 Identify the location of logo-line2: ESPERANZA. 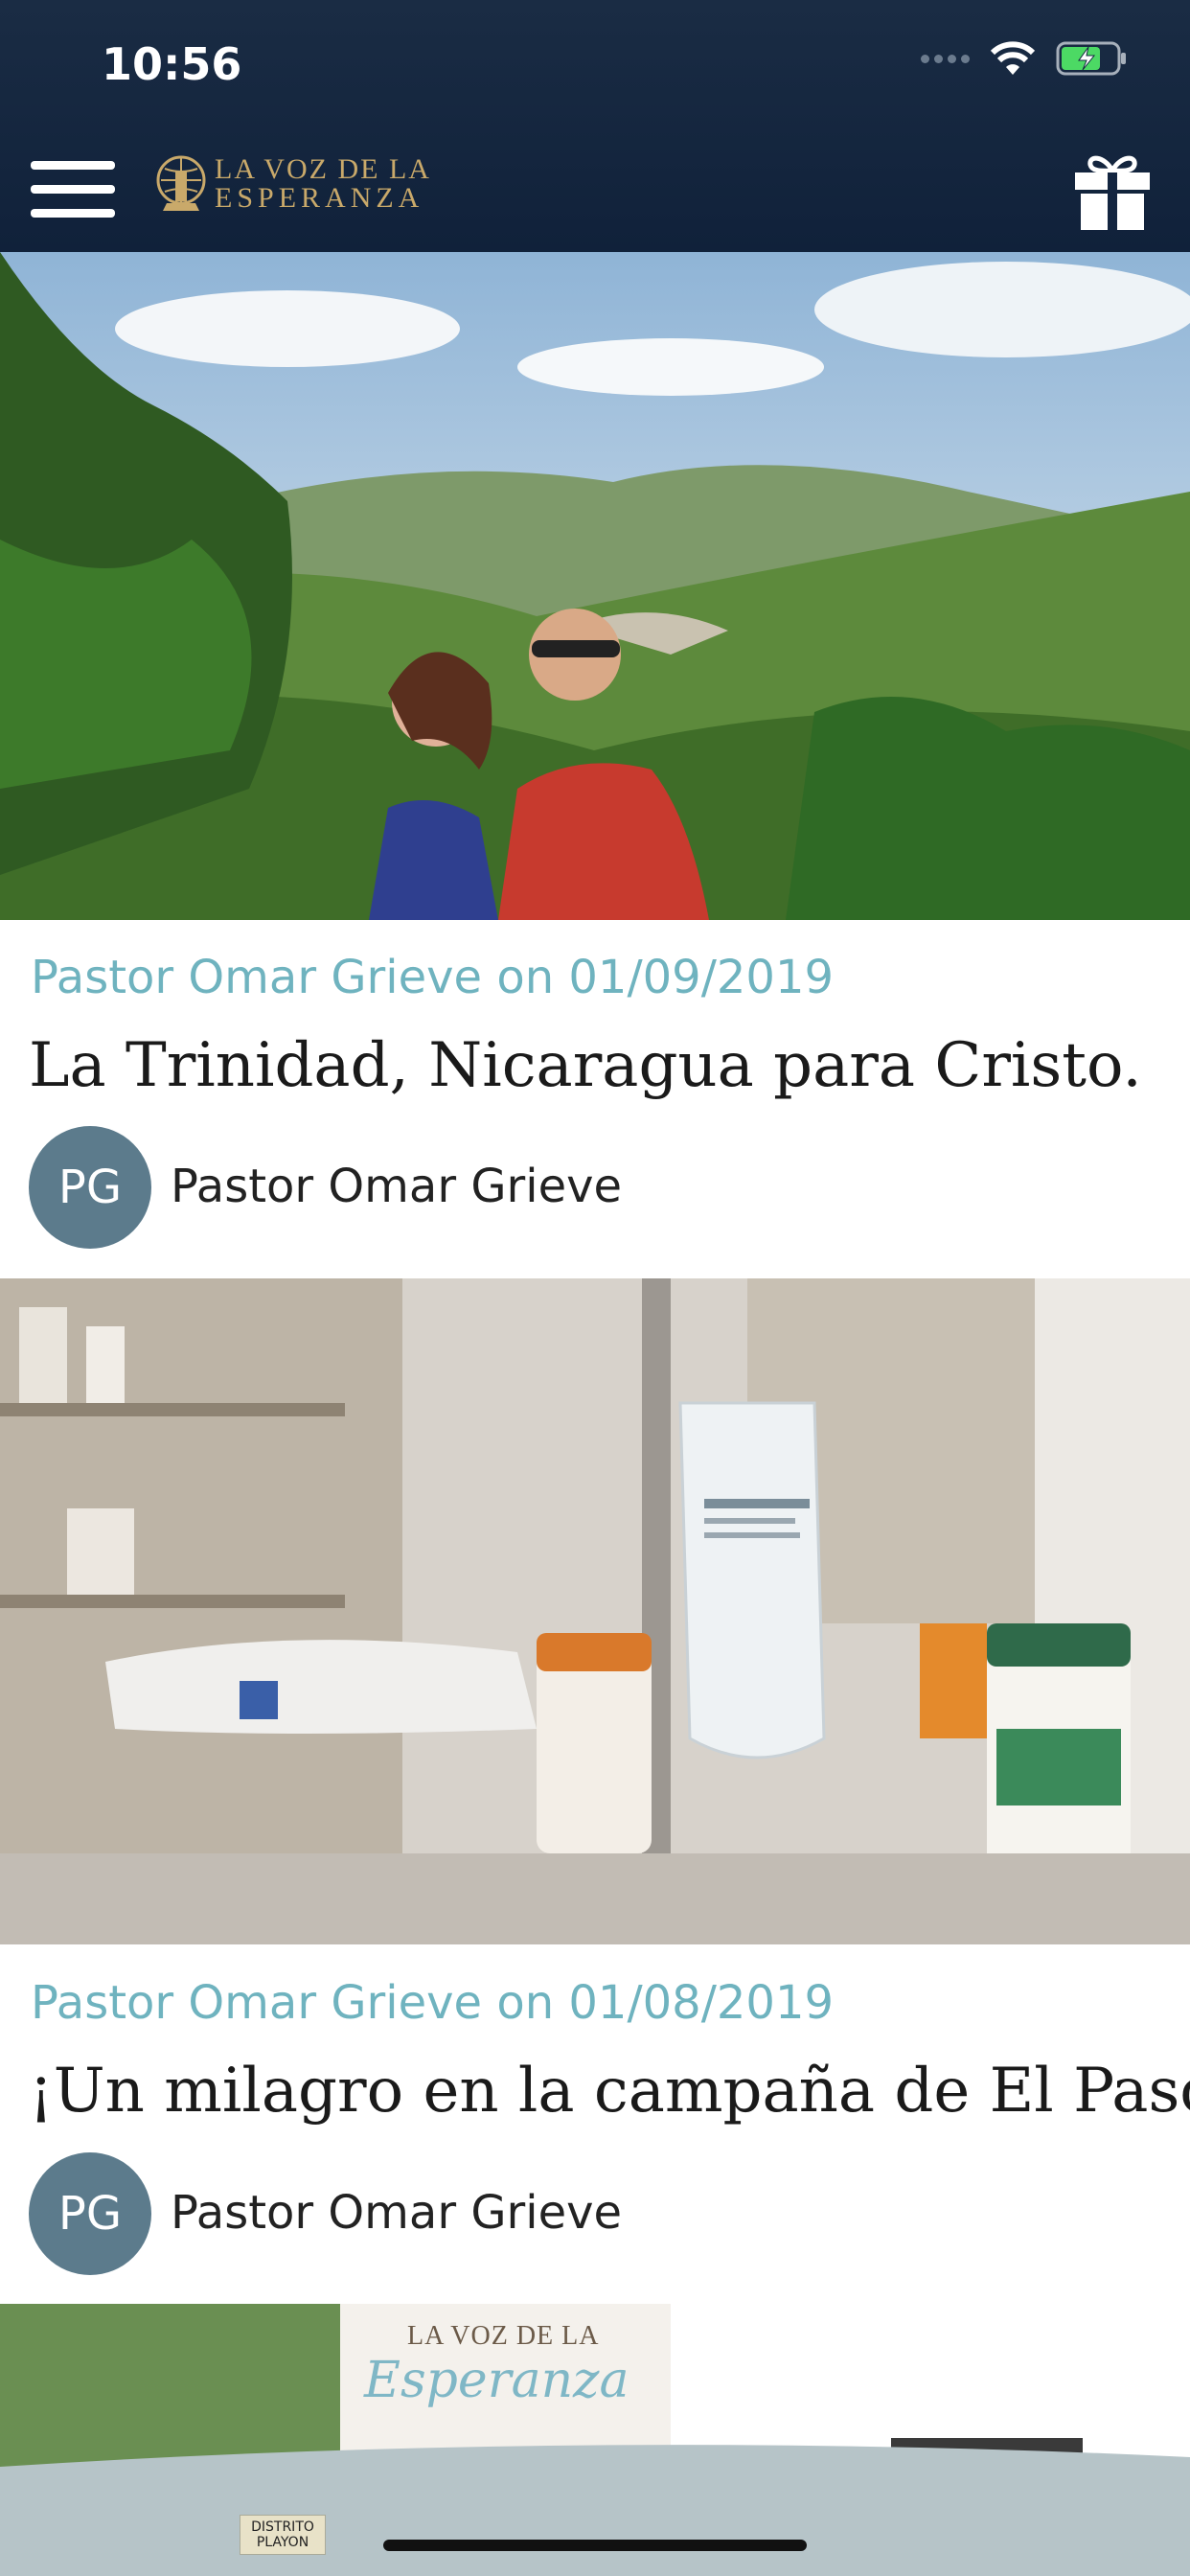
(319, 198).